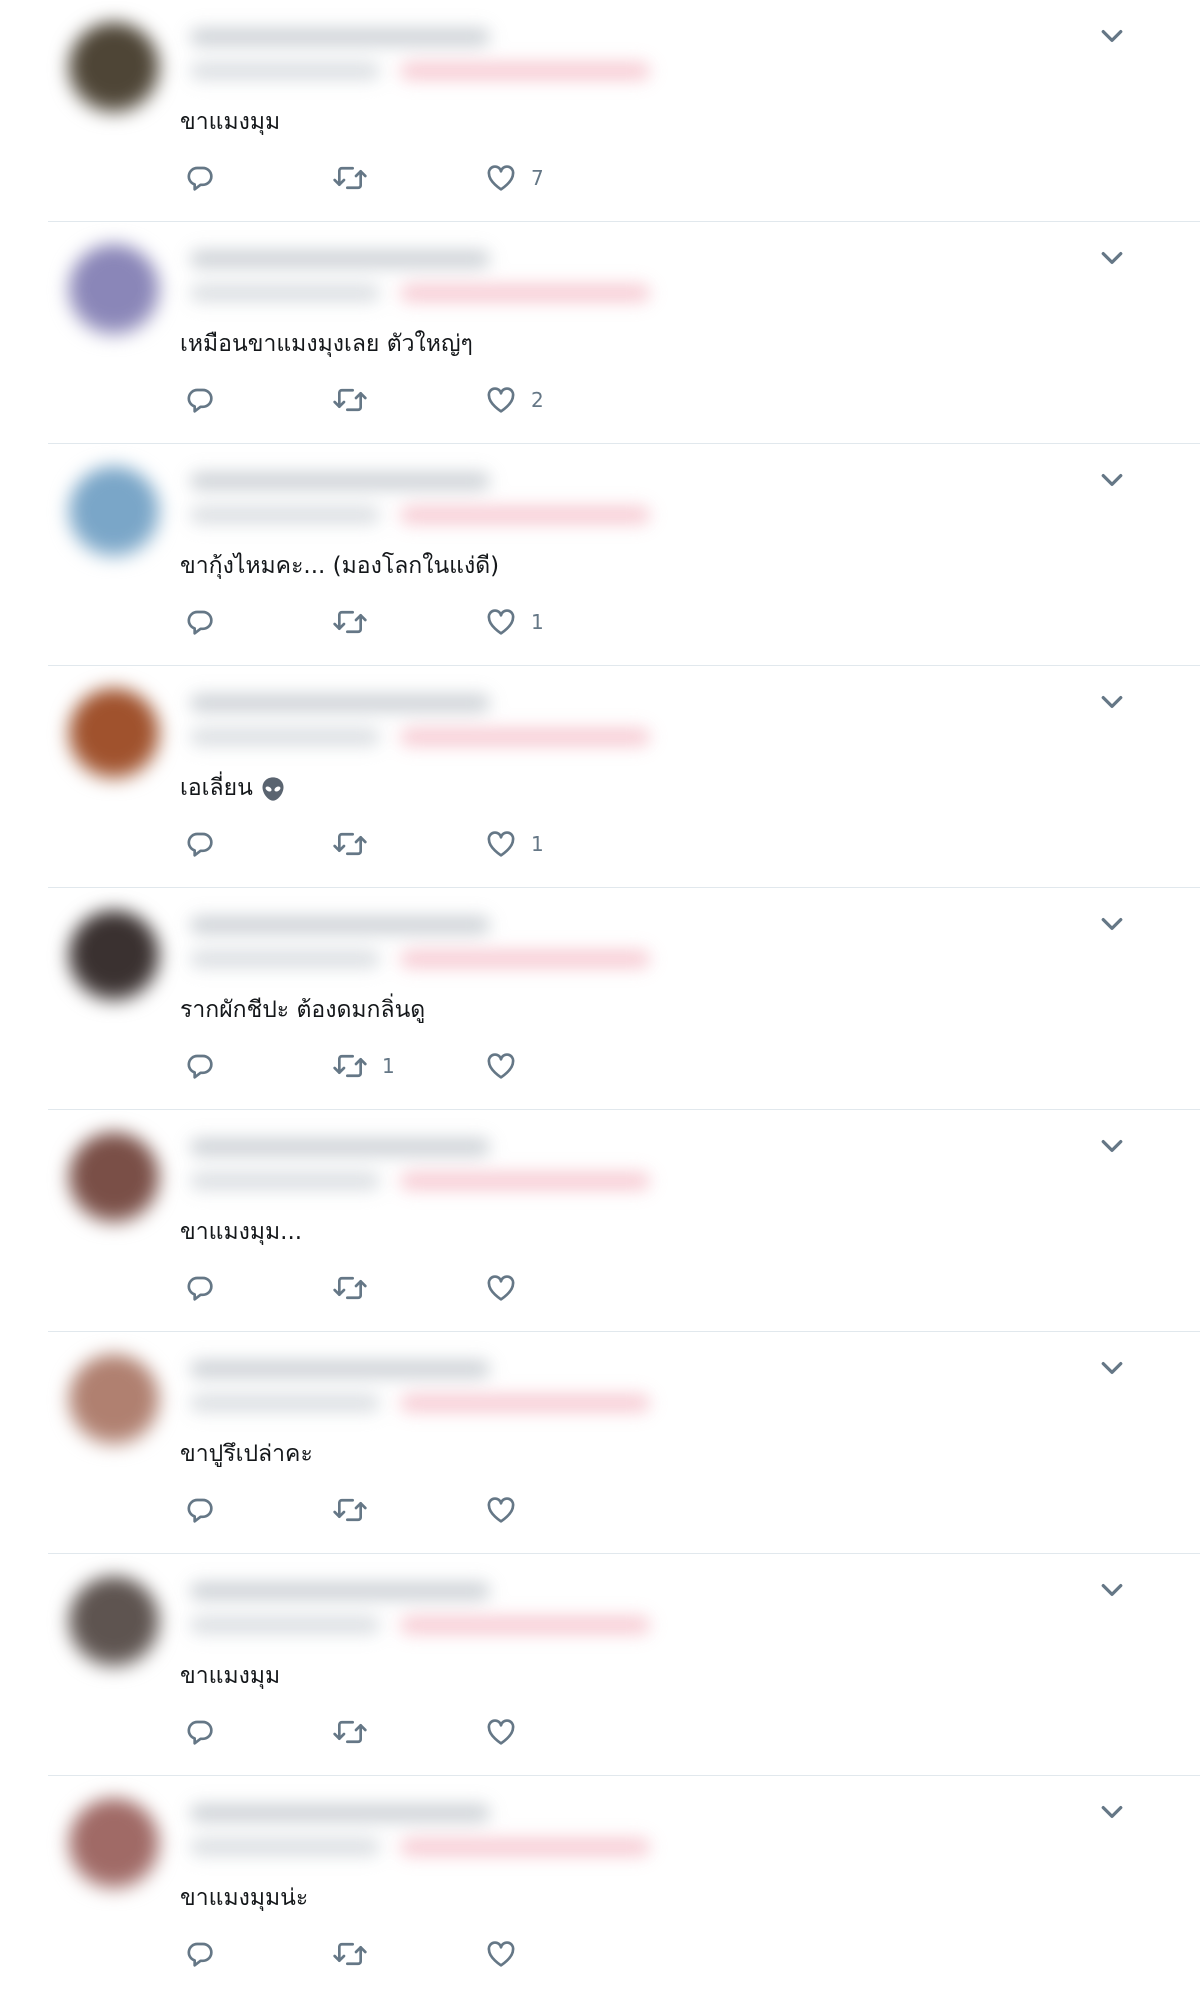 This screenshot has width=1200, height=1998. Describe the element at coordinates (388, 1066) in the screenshot. I see `retweet-count: 1` at that location.